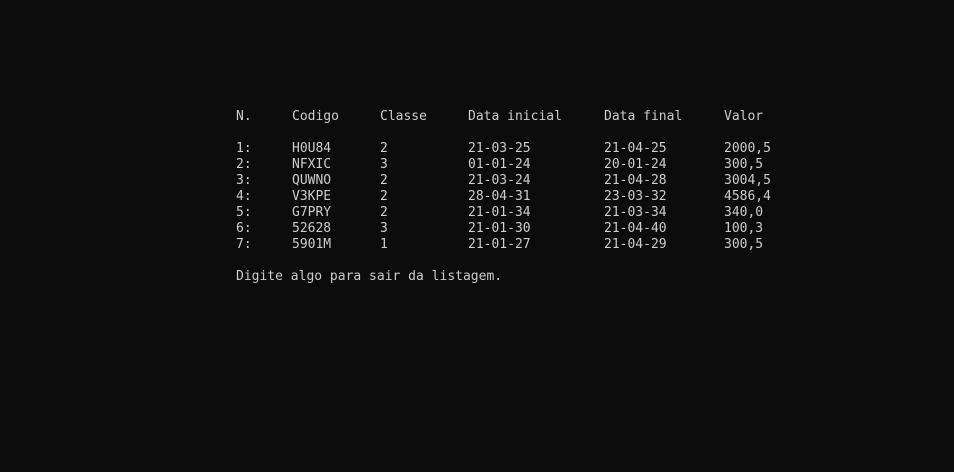  Describe the element at coordinates (312, 212) in the screenshot. I see `row-codigo: G7PRY` at that location.